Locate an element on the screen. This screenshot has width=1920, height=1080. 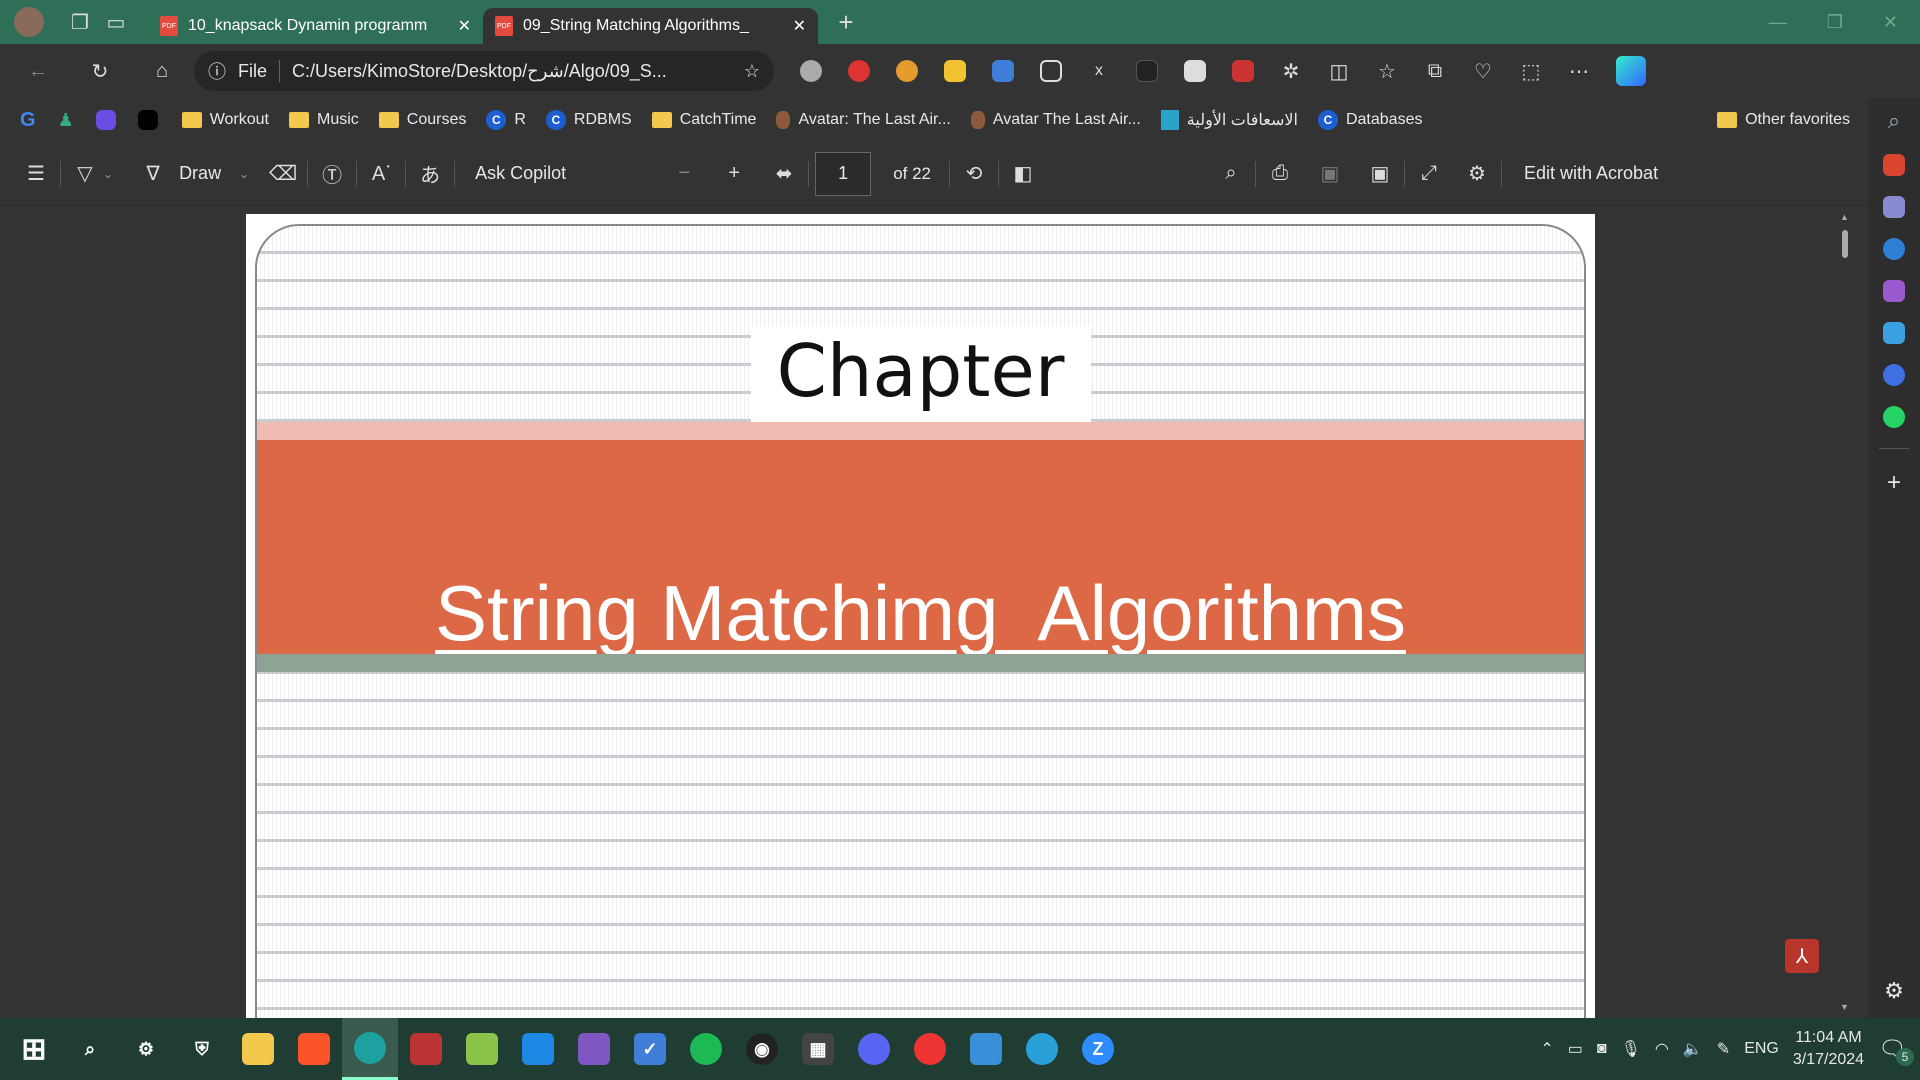
notion-icon is located at coordinates (1051, 71).